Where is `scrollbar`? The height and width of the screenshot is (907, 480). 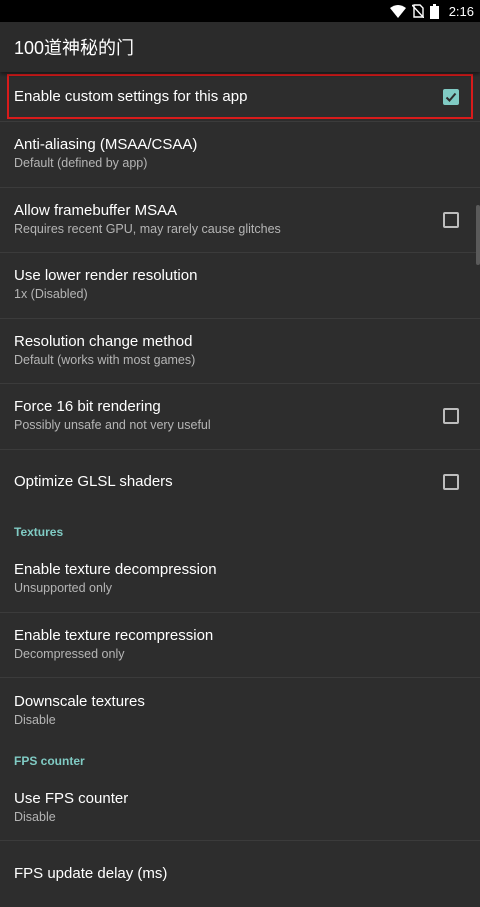 scrollbar is located at coordinates (478, 235).